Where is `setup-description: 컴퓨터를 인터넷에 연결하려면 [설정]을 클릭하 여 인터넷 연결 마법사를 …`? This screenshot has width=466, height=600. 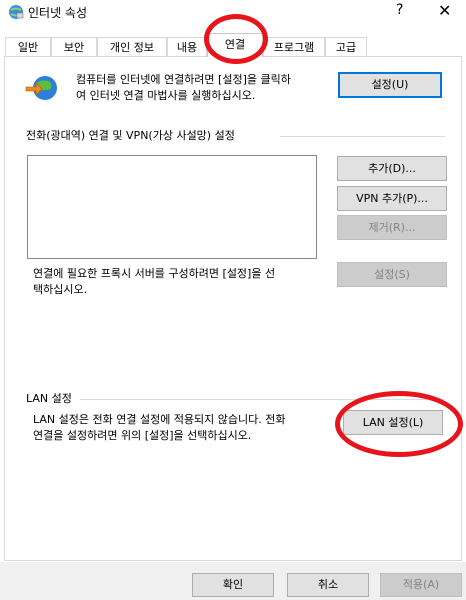 setup-description: 컴퓨터를 인터넷에 연결하려면 [설정]을 클릭하 여 인터넷 연결 마법사를 … is located at coordinates (206, 88).